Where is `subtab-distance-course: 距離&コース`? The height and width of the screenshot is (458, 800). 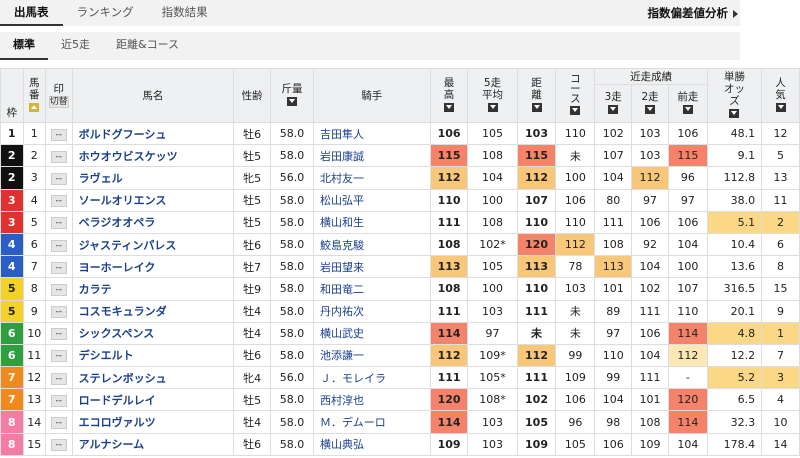 subtab-distance-course: 距離&コース is located at coordinates (147, 46).